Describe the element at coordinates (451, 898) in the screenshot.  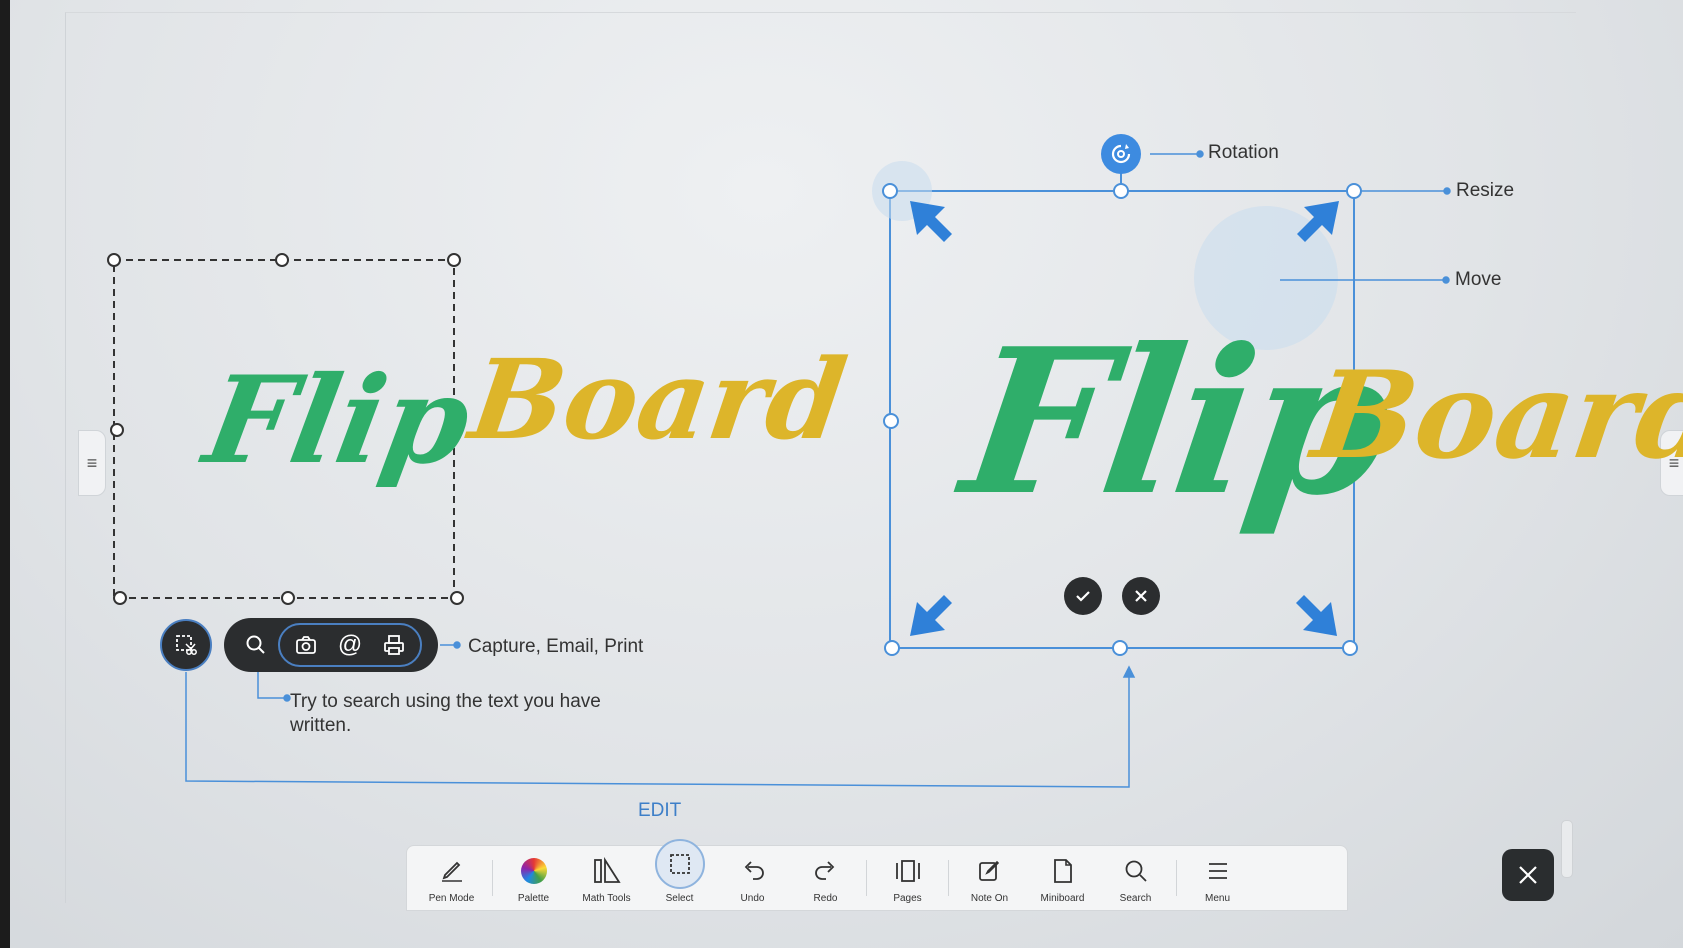
I see `pen-mode-label: Pen Mode` at that location.